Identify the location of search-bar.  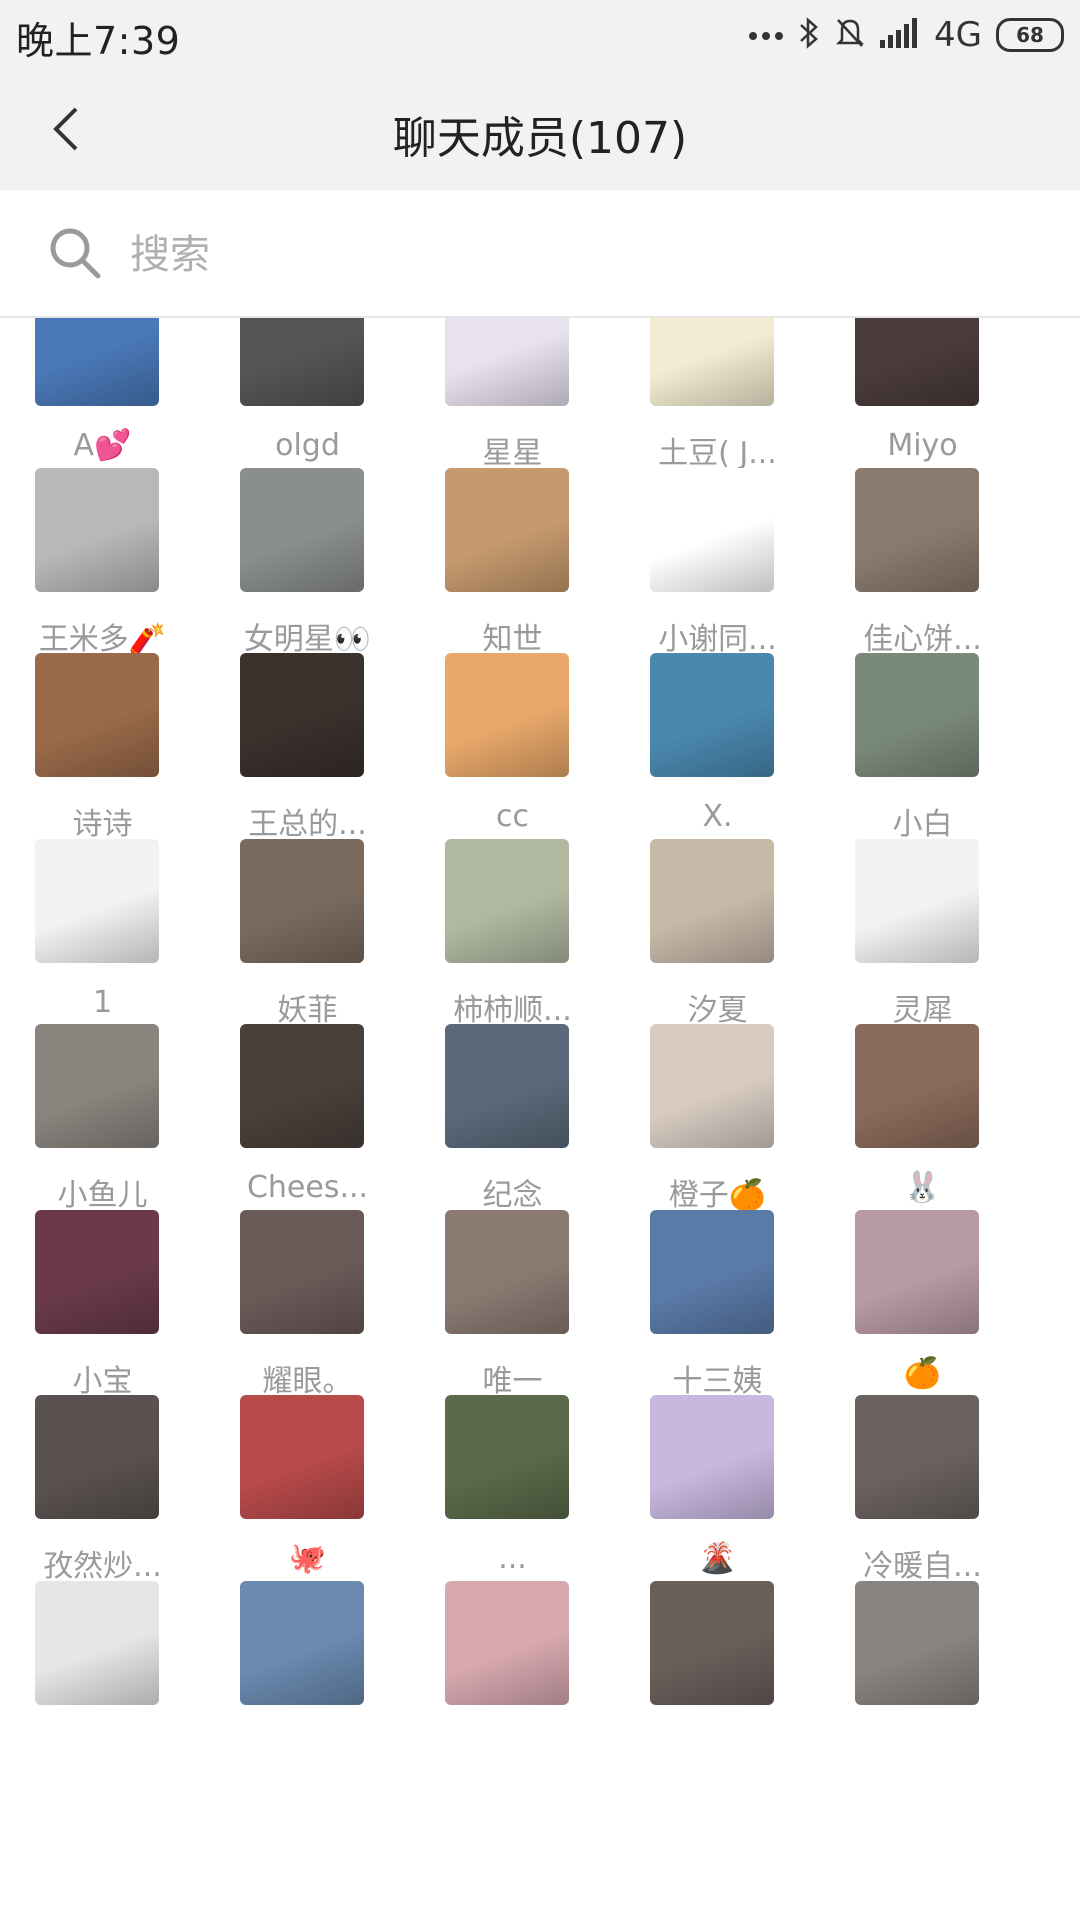
(540, 254).